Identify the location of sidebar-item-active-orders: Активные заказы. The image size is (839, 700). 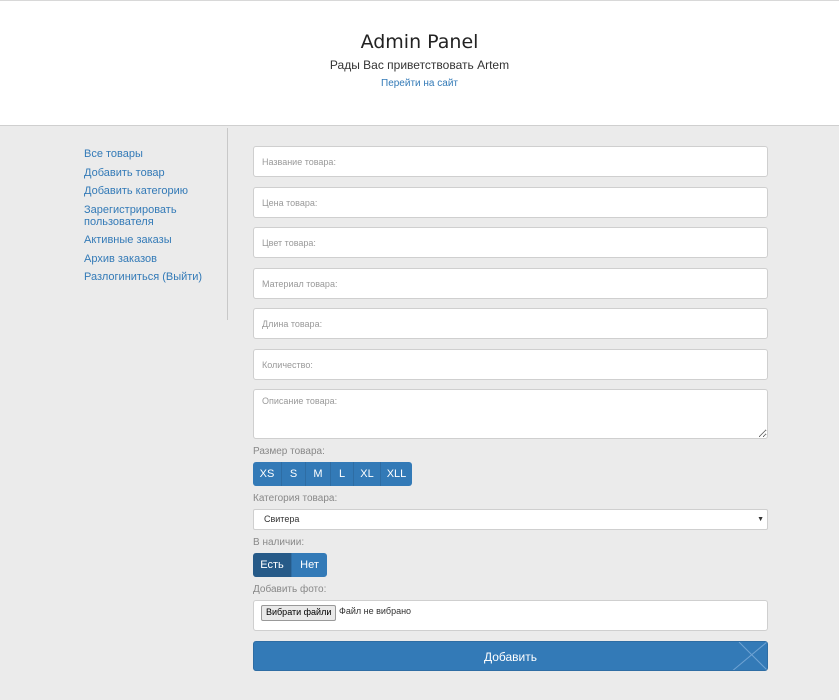
(154, 240).